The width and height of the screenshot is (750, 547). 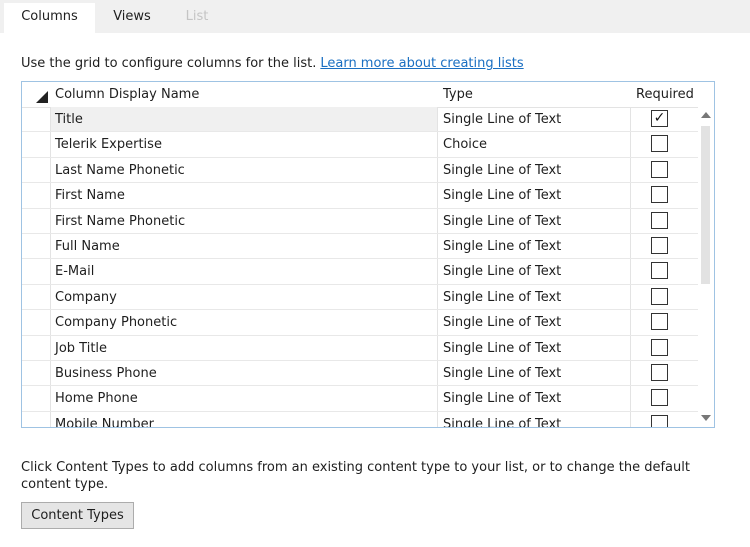 I want to click on scroll-thumb, so click(x=705, y=205).